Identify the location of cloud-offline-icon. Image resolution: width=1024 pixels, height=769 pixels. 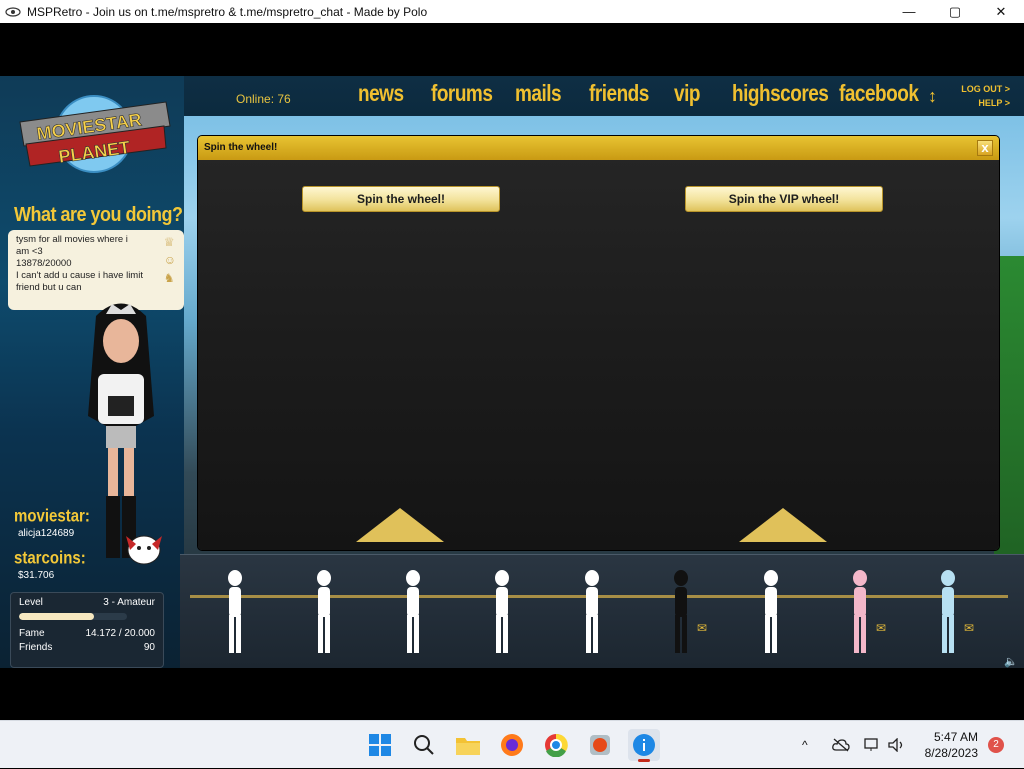
(841, 745).